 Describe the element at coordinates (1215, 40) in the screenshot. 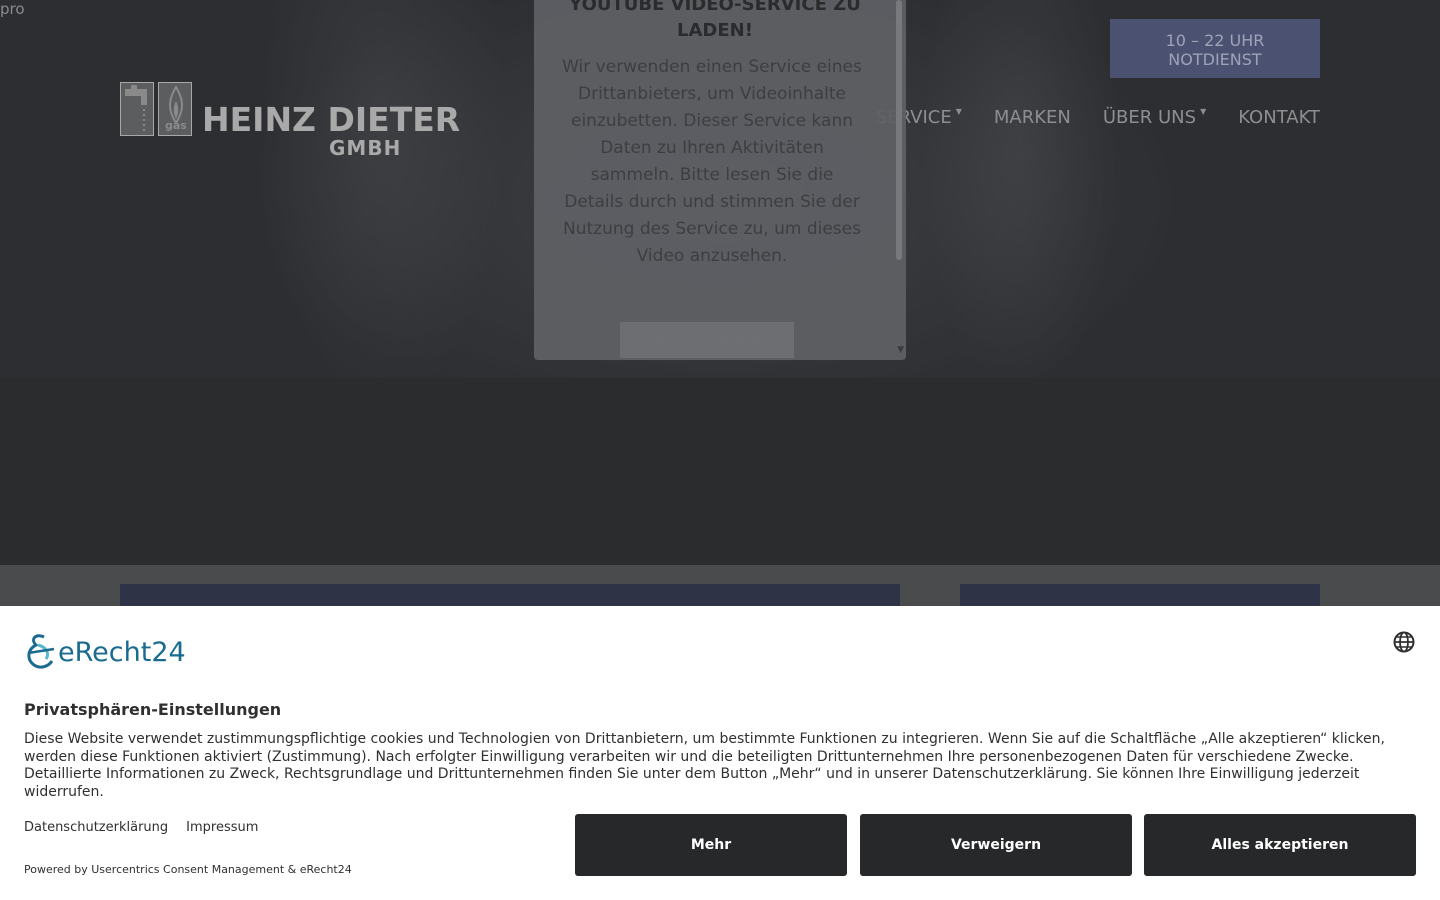

I see `emergency-hours: 10 – 22 UHR` at that location.